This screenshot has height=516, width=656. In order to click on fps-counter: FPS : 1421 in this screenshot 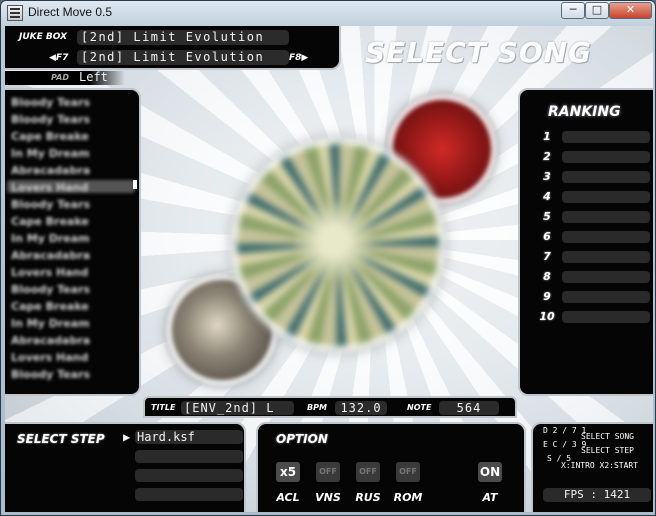, I will do `click(597, 495)`.